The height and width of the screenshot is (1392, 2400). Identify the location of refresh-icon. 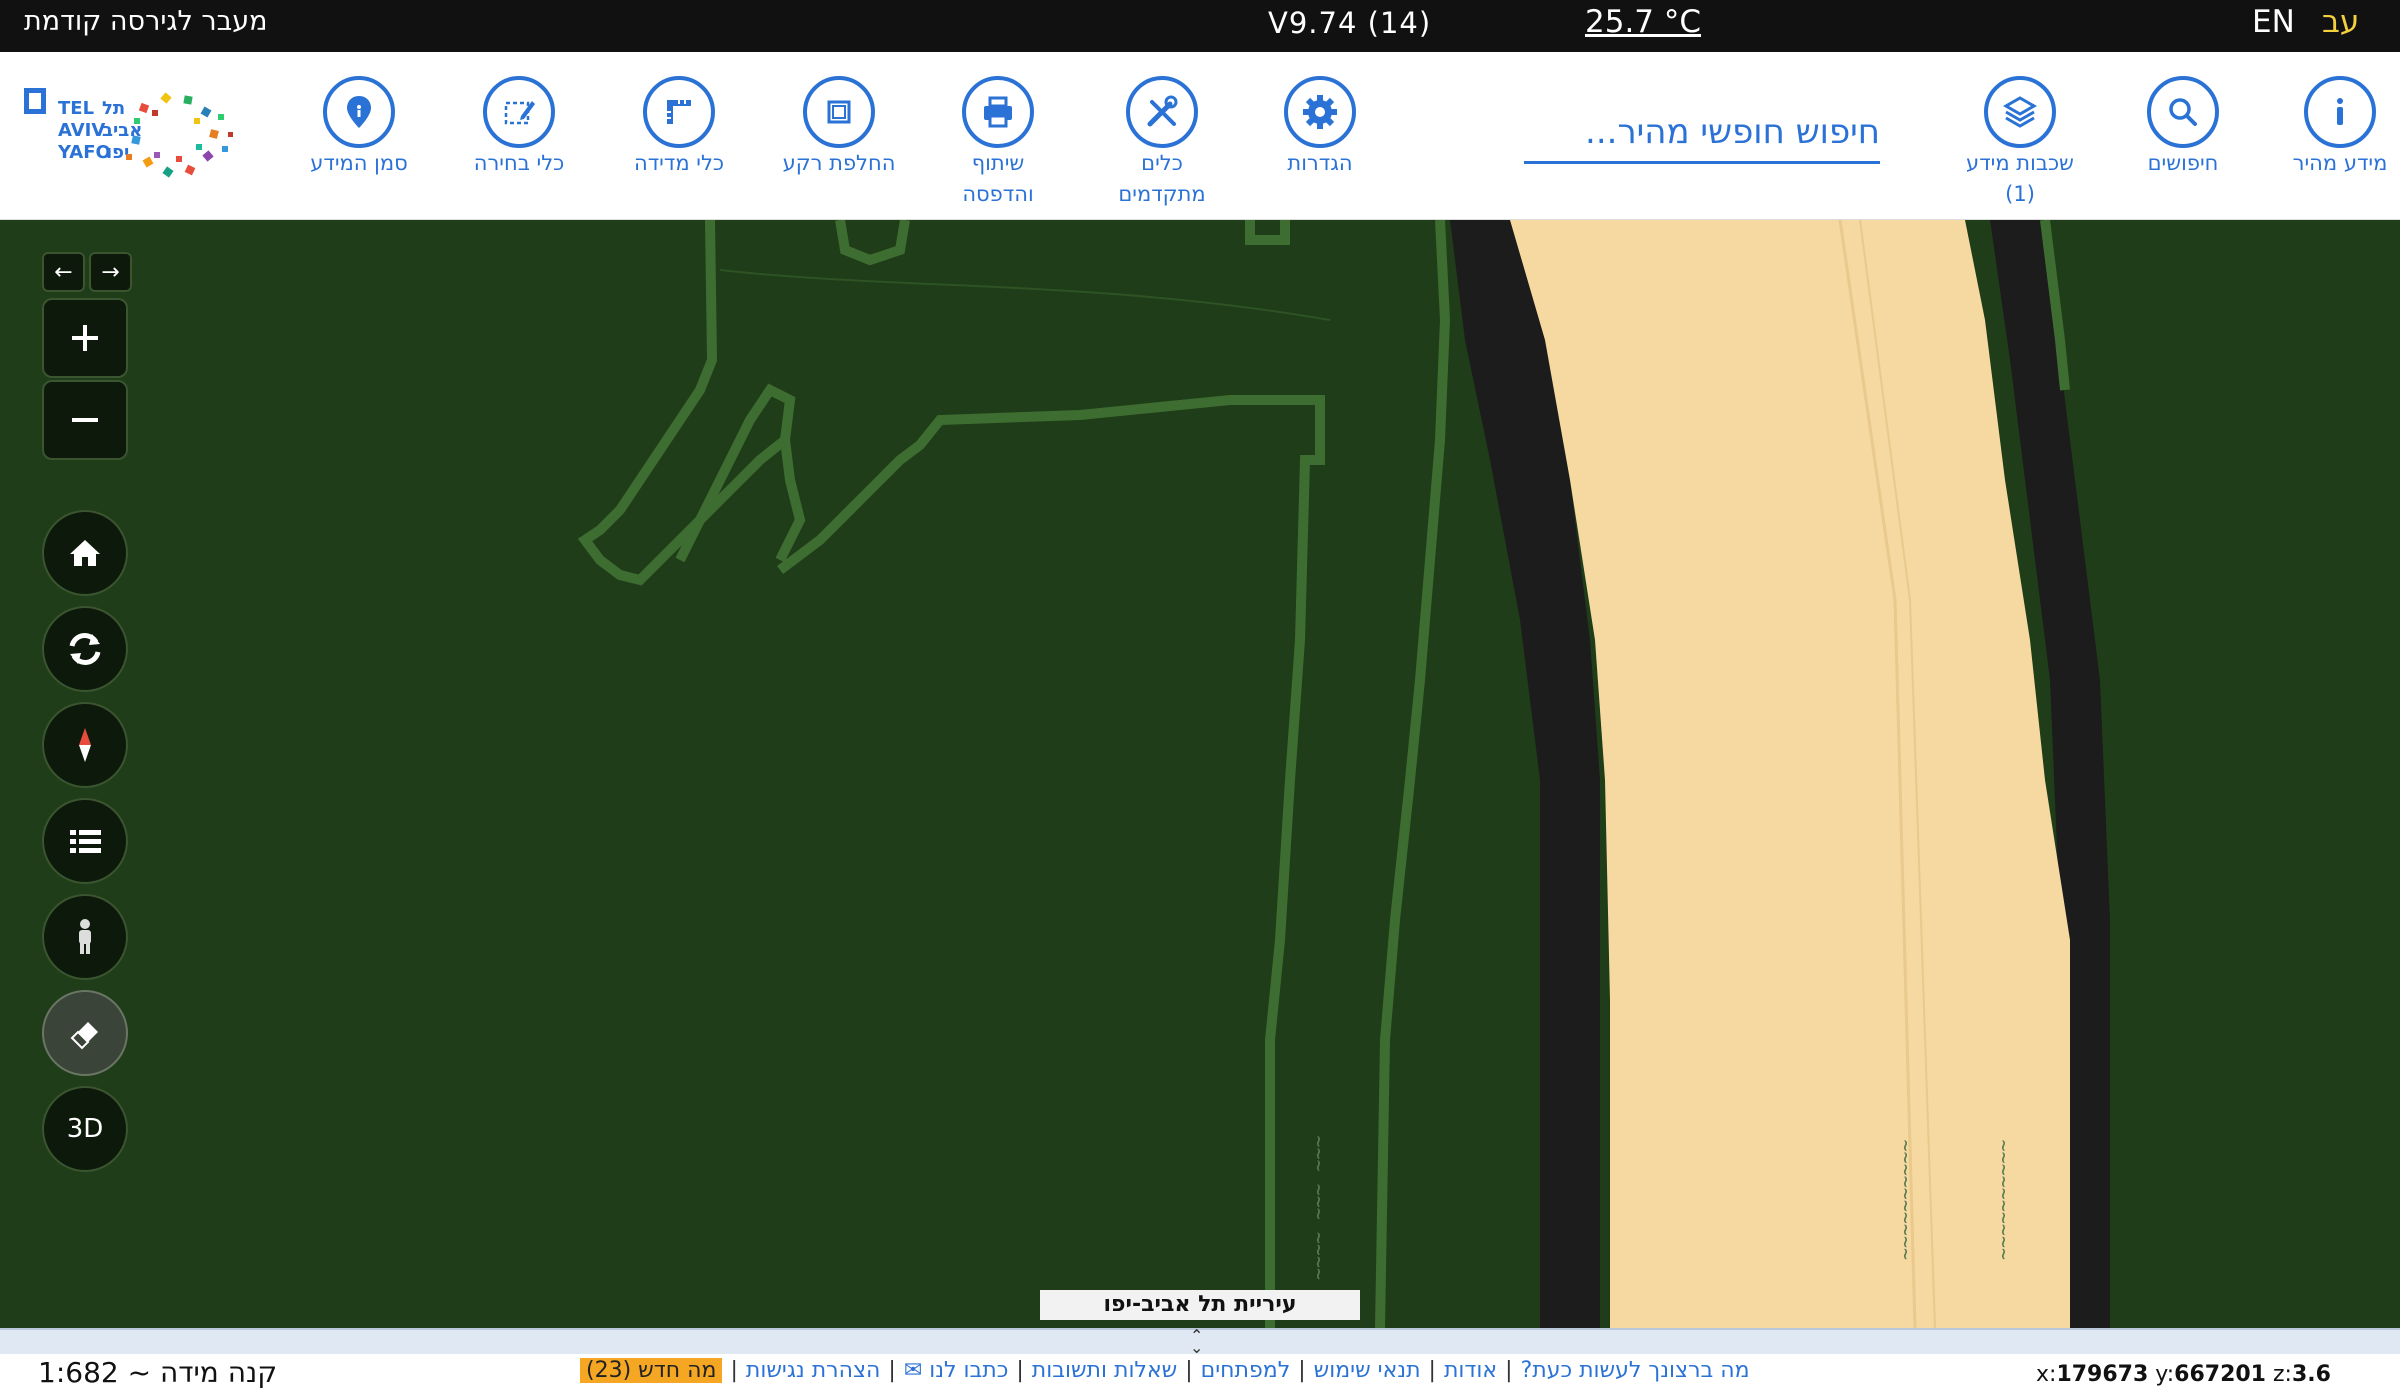
(85, 649).